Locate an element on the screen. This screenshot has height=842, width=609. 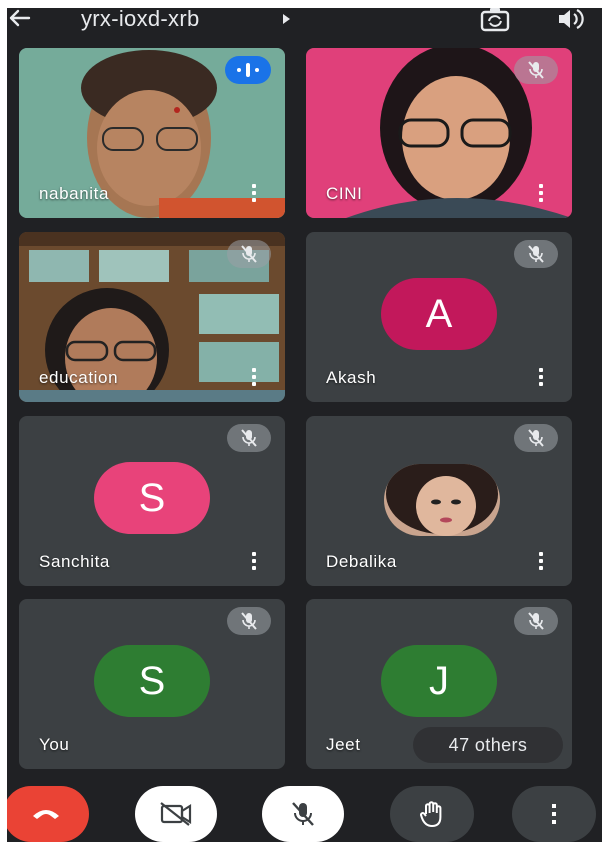
participant-name: Akash is located at coordinates (351, 377).